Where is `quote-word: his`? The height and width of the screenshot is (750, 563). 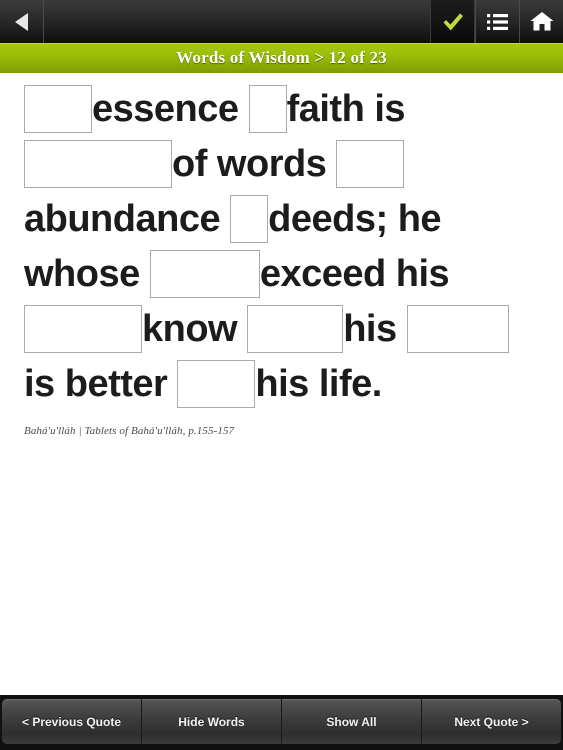
quote-word: his is located at coordinates (374, 329).